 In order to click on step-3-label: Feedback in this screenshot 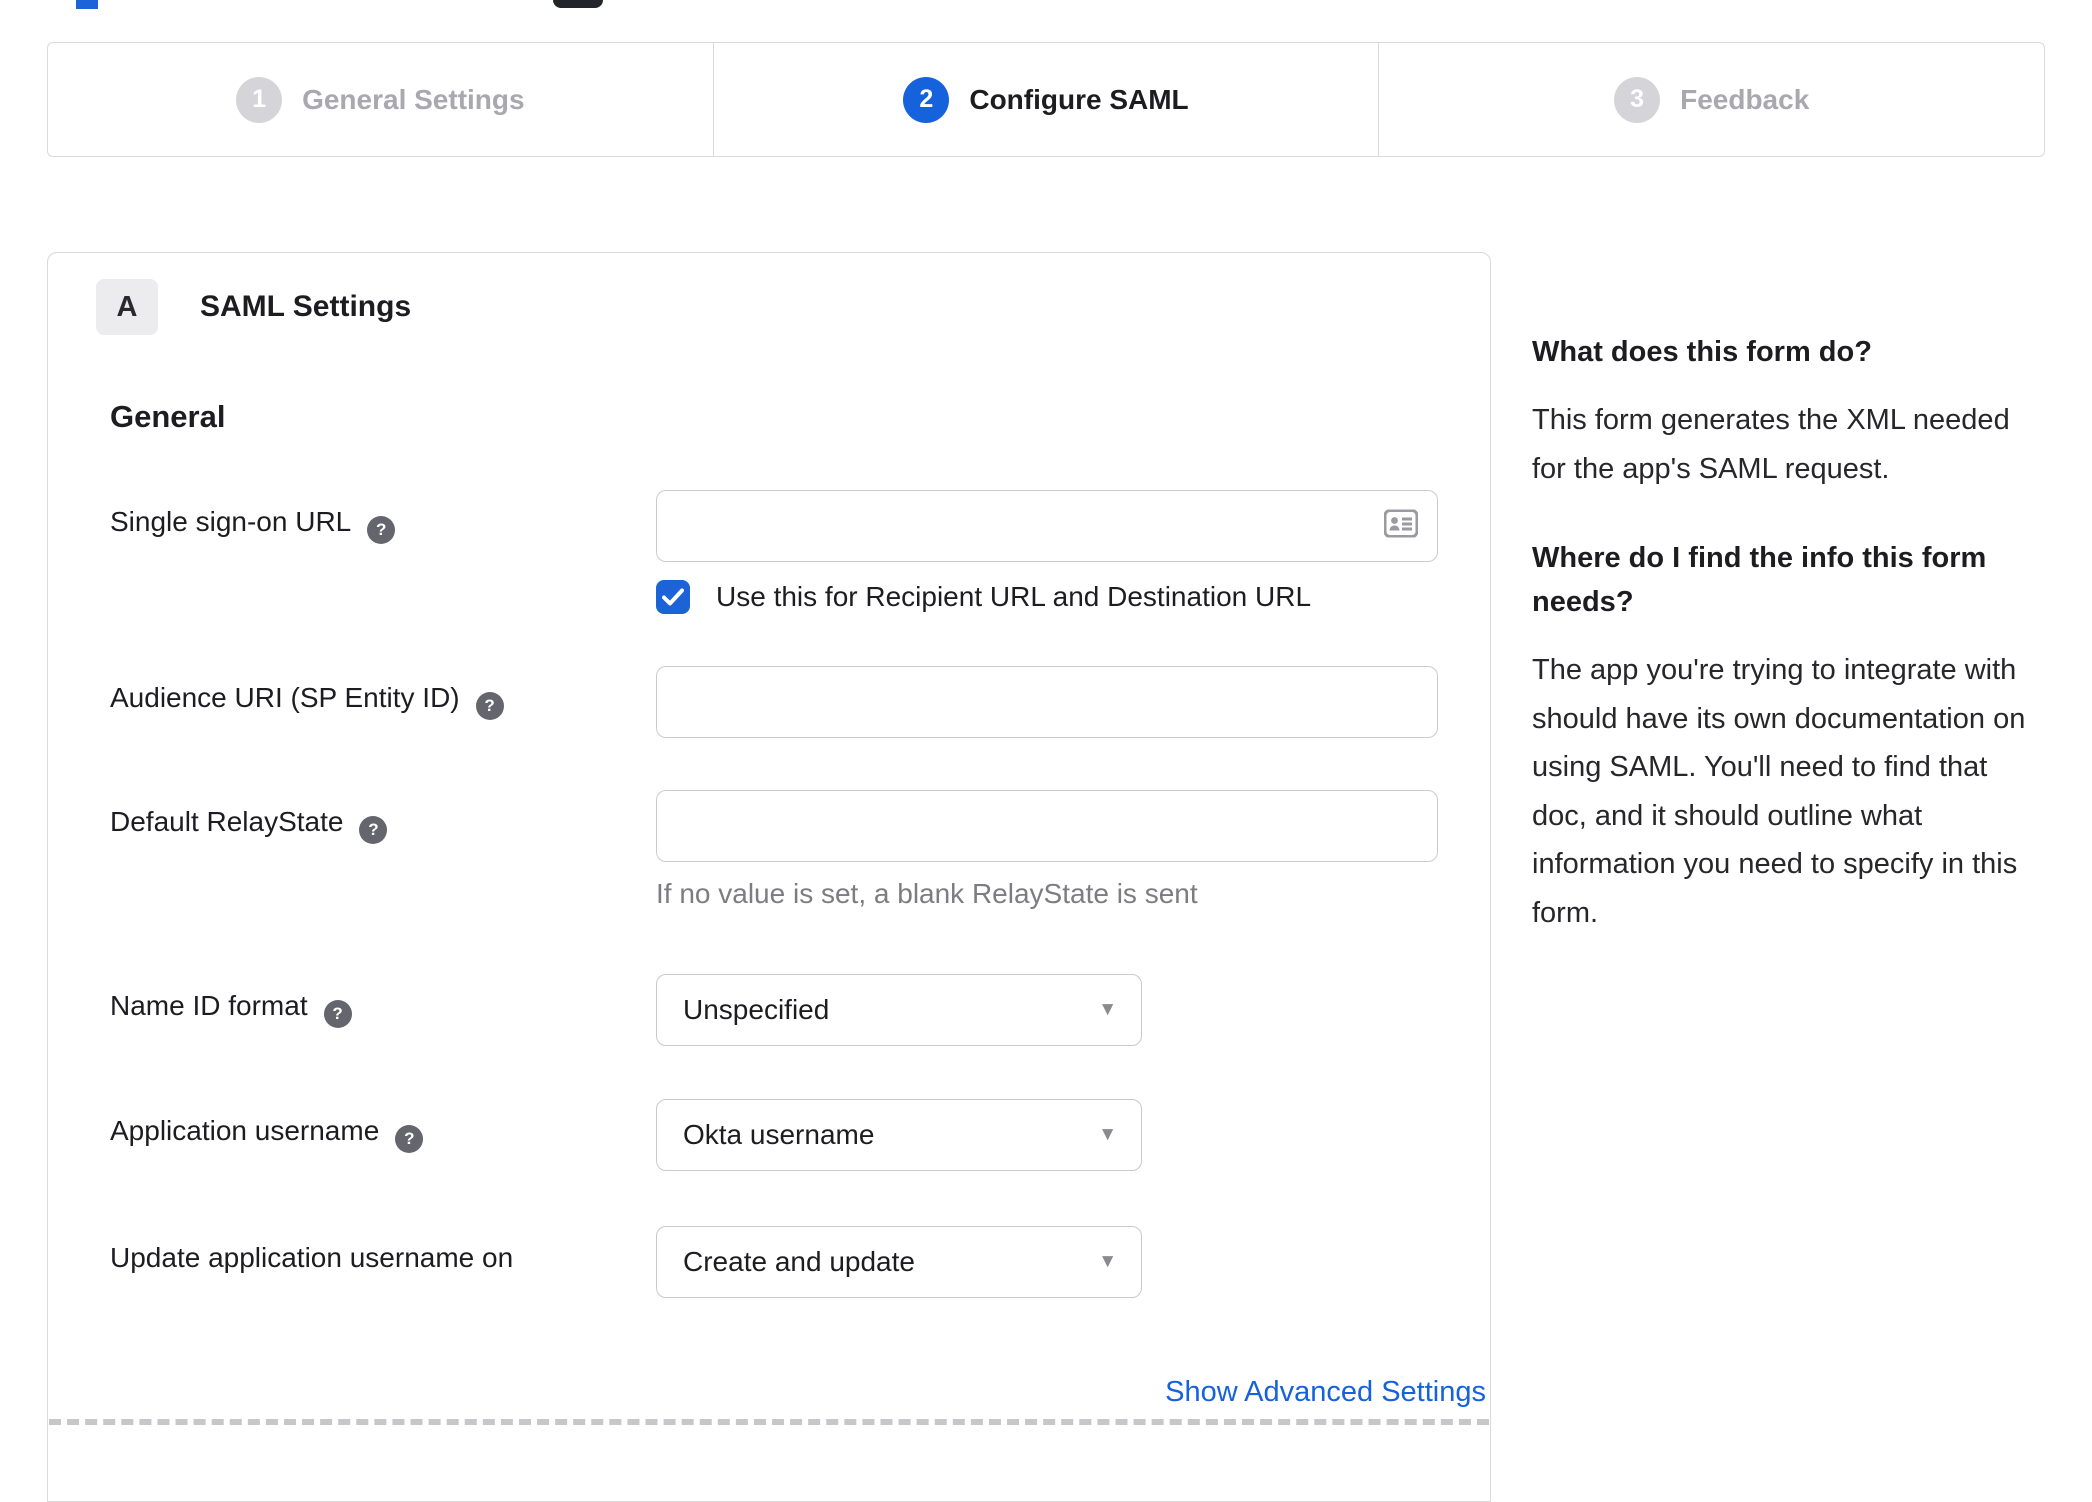, I will do `click(1745, 99)`.